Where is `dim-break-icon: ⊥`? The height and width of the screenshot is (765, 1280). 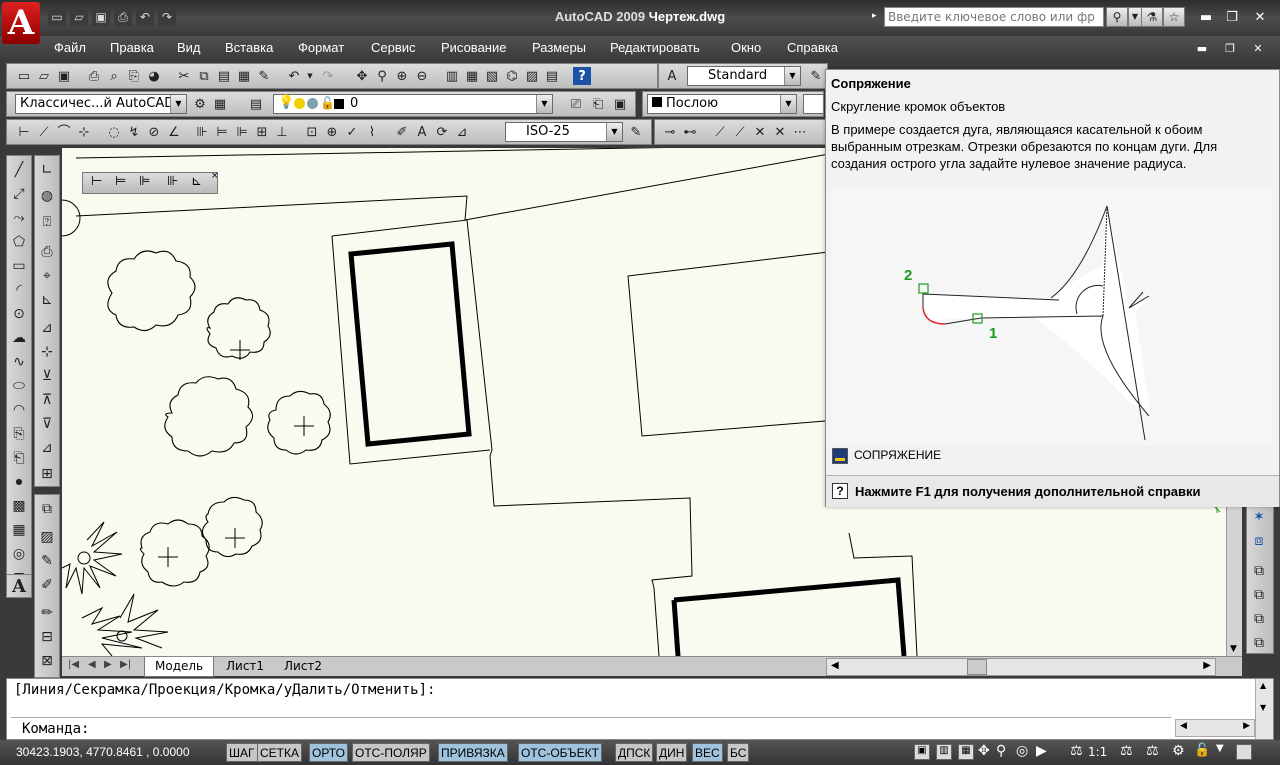
dim-break-icon: ⊥ is located at coordinates (282, 132).